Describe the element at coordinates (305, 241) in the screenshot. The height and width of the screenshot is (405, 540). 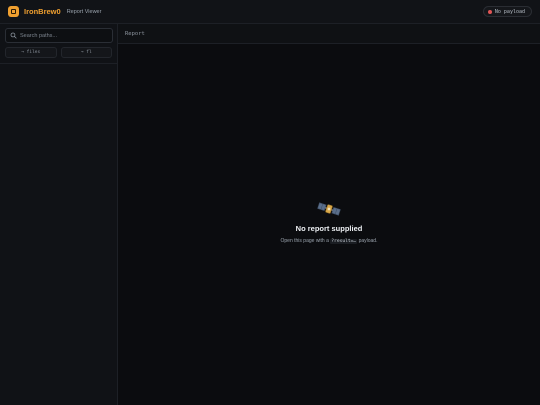
I see `empty-desc-before: Open this page with a` at that location.